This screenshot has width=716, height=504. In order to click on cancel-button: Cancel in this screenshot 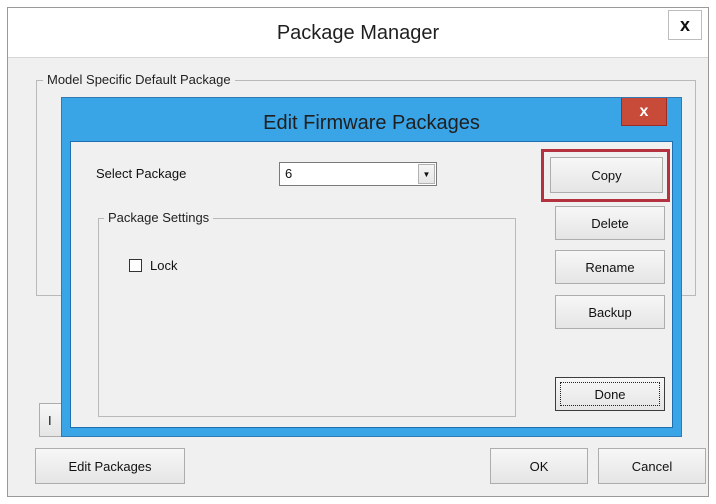, I will do `click(652, 466)`.